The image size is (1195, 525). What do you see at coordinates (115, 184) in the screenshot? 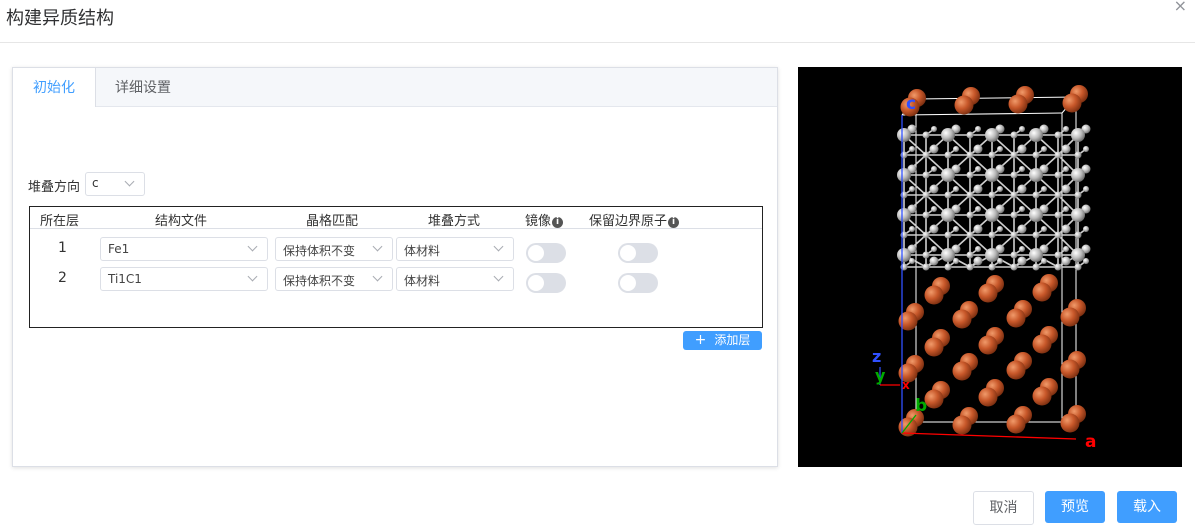
I see `stack-direction-select: c` at bounding box center [115, 184].